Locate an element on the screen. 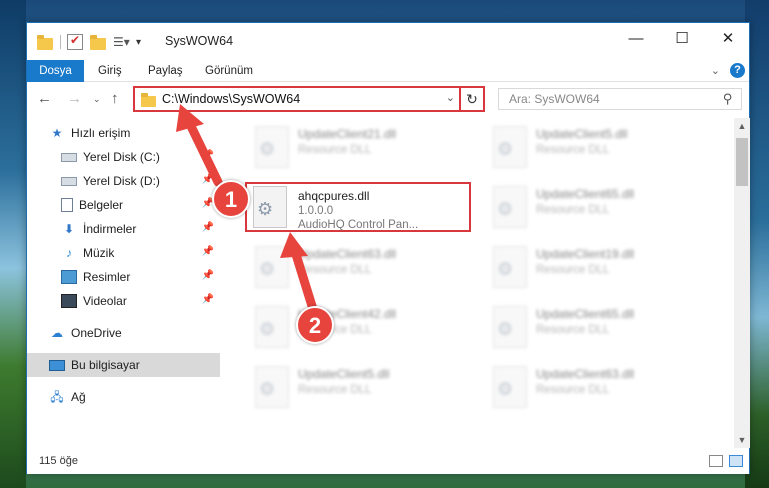 This screenshot has width=769, height=488. sidebar-item-label: Ağ is located at coordinates (78, 397).